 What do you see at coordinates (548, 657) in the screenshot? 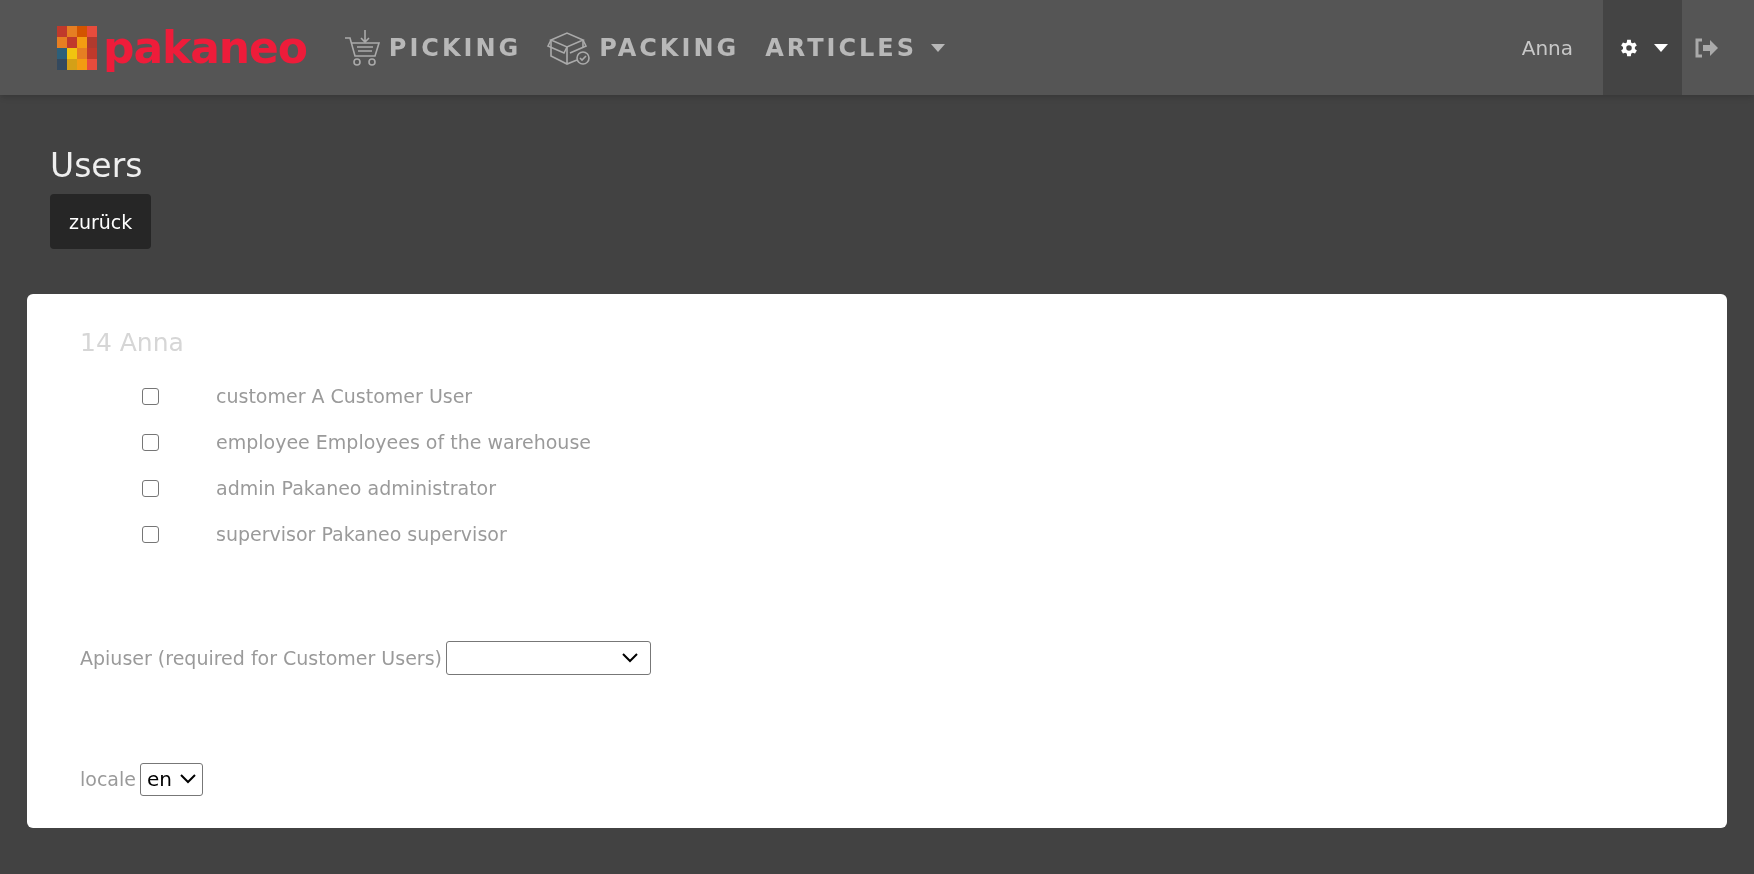
I see `apiuser-select` at bounding box center [548, 657].